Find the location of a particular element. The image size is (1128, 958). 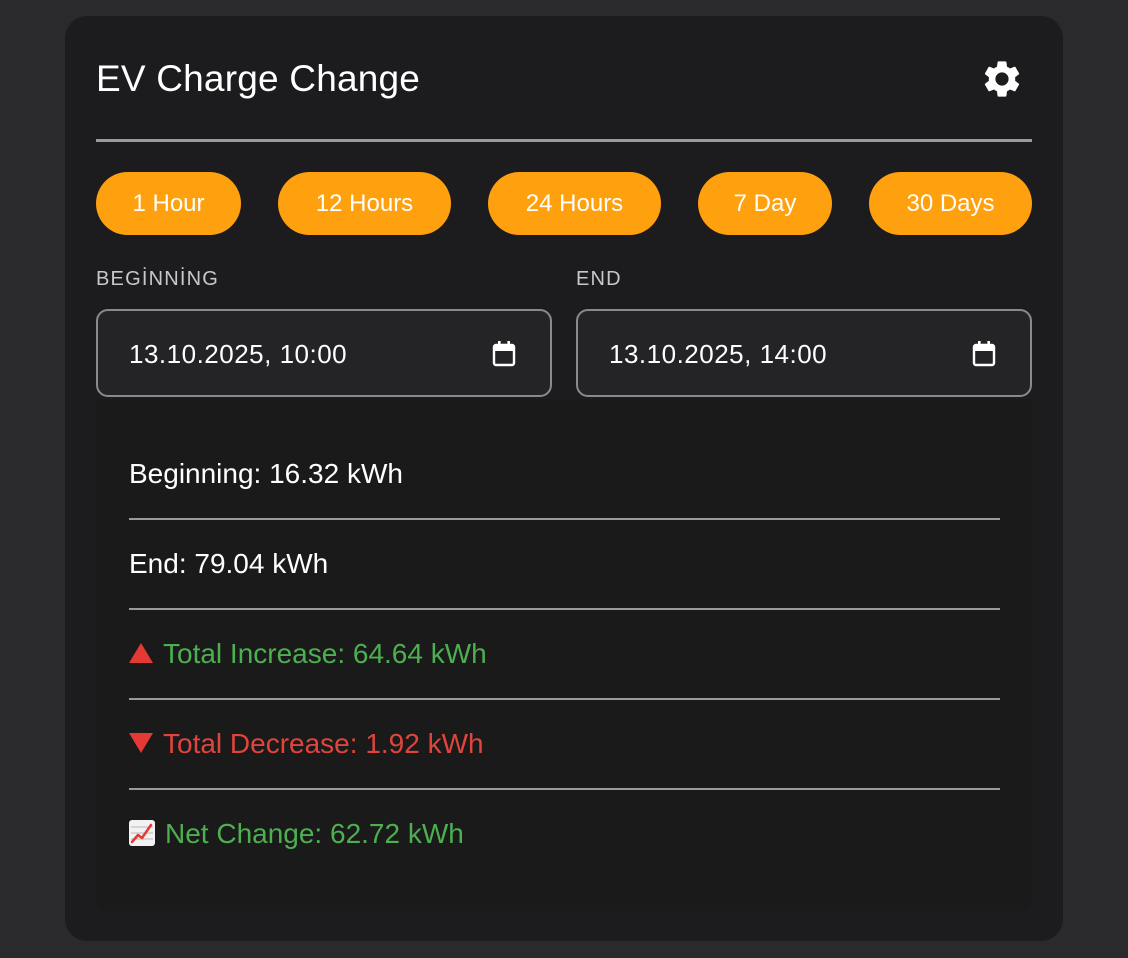

decrease-row: Total Decrease: 1.92 kWh is located at coordinates (564, 745).